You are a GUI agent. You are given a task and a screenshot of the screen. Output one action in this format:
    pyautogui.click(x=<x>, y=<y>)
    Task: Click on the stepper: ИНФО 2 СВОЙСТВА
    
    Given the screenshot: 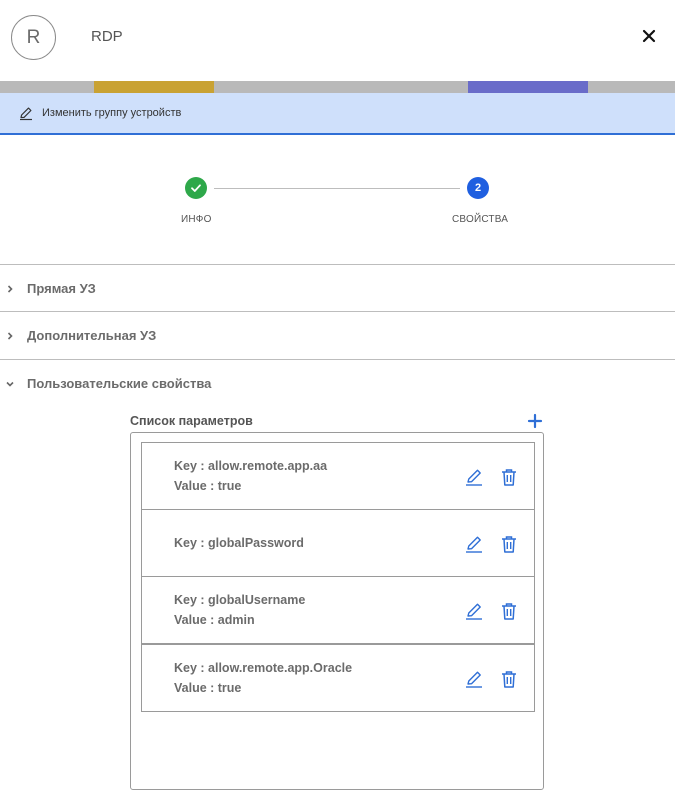 What is the action you would take?
    pyautogui.click(x=337, y=205)
    